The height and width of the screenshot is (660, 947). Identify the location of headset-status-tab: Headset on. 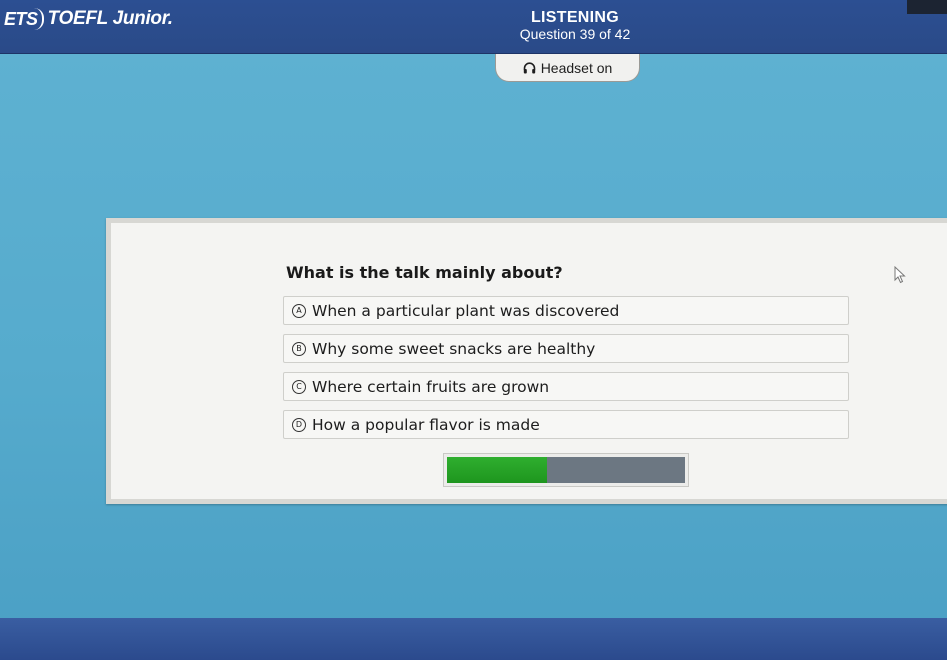
(567, 68).